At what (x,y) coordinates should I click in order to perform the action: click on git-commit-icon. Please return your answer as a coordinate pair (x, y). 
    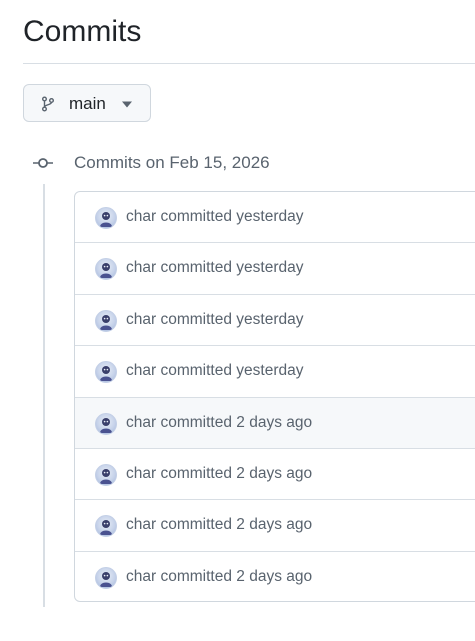
    Looking at the image, I should click on (43, 163).